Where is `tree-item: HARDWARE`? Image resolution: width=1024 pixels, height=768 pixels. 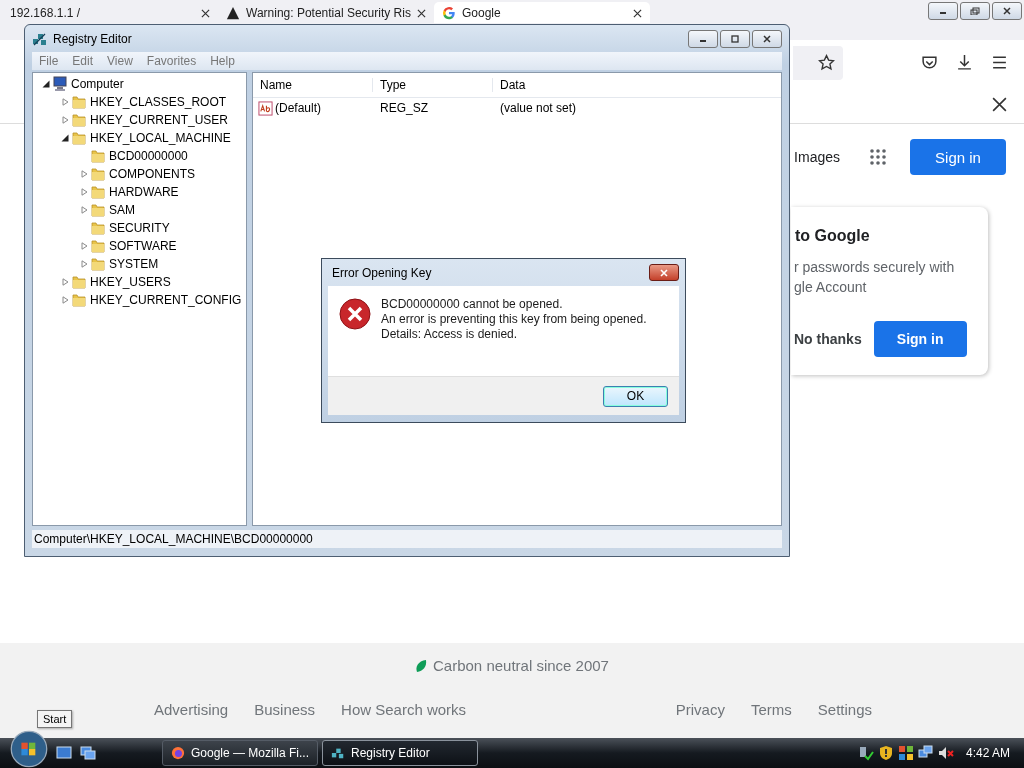 tree-item: HARDWARE is located at coordinates (144, 192).